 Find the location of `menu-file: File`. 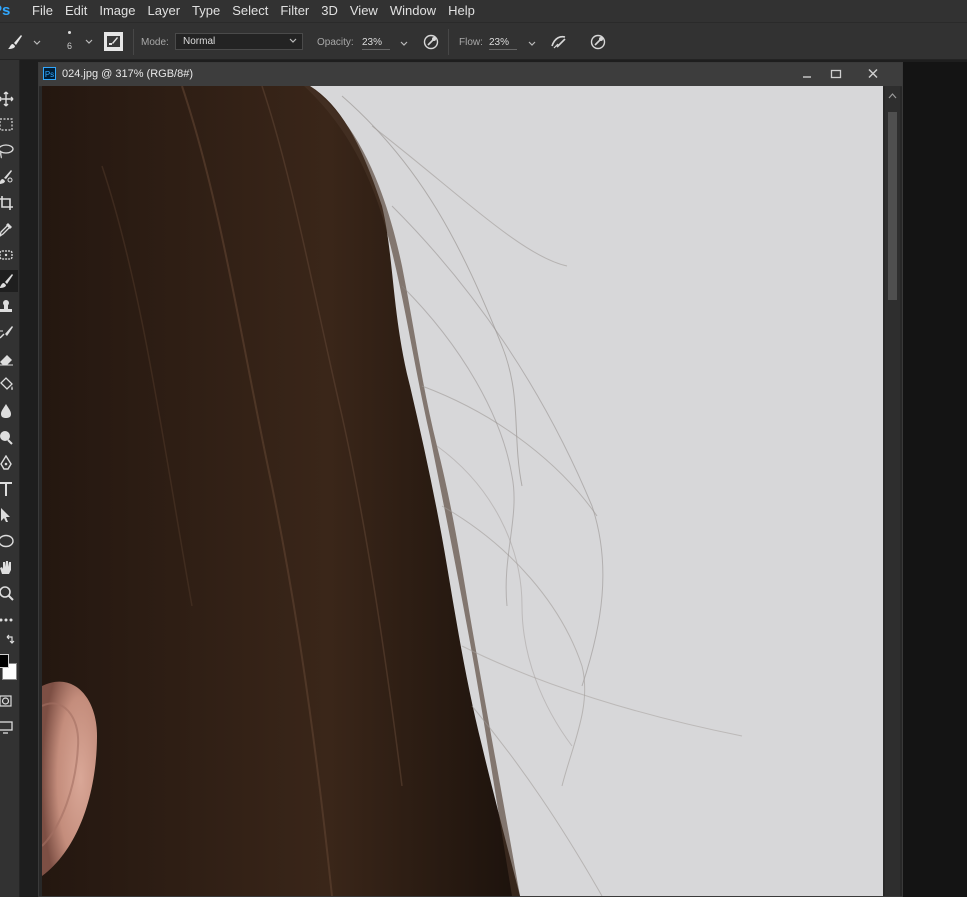

menu-file: File is located at coordinates (42, 11).